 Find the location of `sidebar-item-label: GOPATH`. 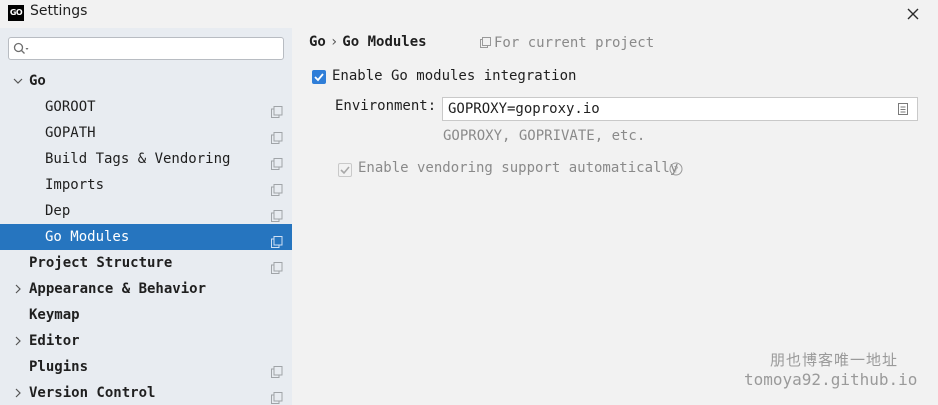

sidebar-item-label: GOPATH is located at coordinates (70, 133).